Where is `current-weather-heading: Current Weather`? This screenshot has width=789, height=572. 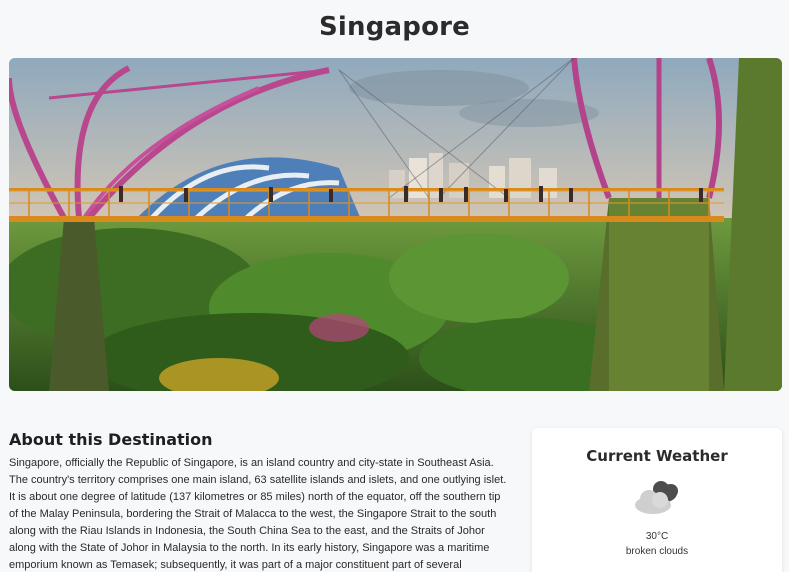
current-weather-heading: Current Weather is located at coordinates (657, 456).